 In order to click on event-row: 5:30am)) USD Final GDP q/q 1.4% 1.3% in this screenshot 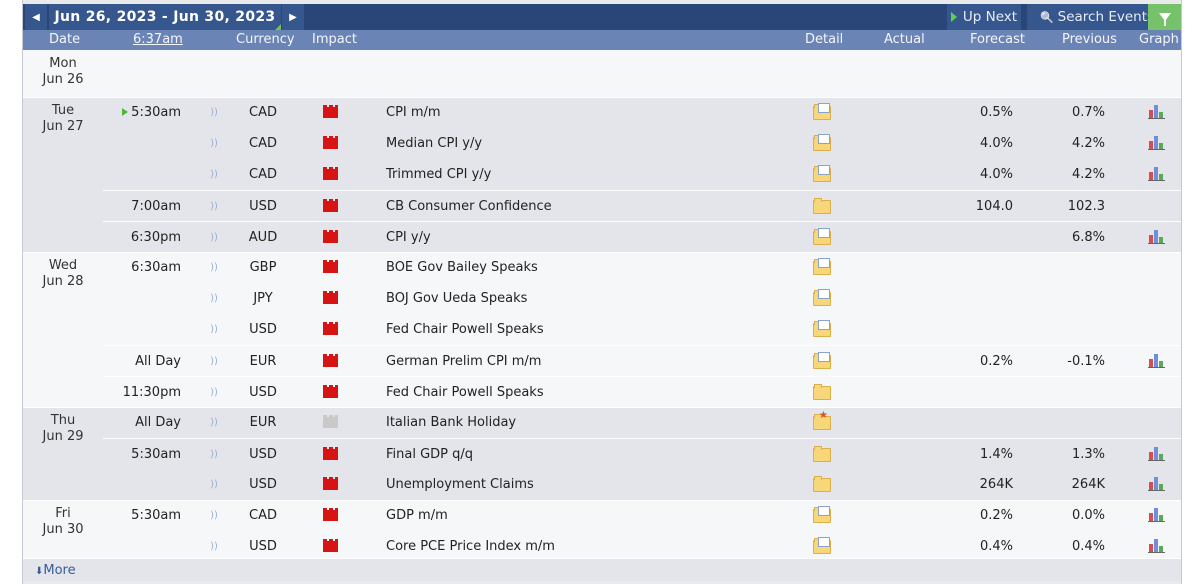, I will do `click(642, 454)`.